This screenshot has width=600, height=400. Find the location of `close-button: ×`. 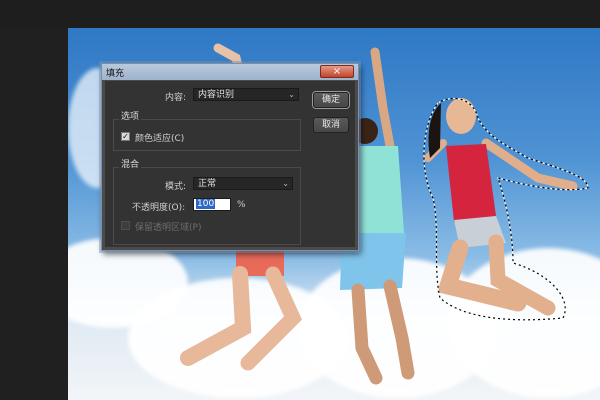

close-button: × is located at coordinates (337, 71).